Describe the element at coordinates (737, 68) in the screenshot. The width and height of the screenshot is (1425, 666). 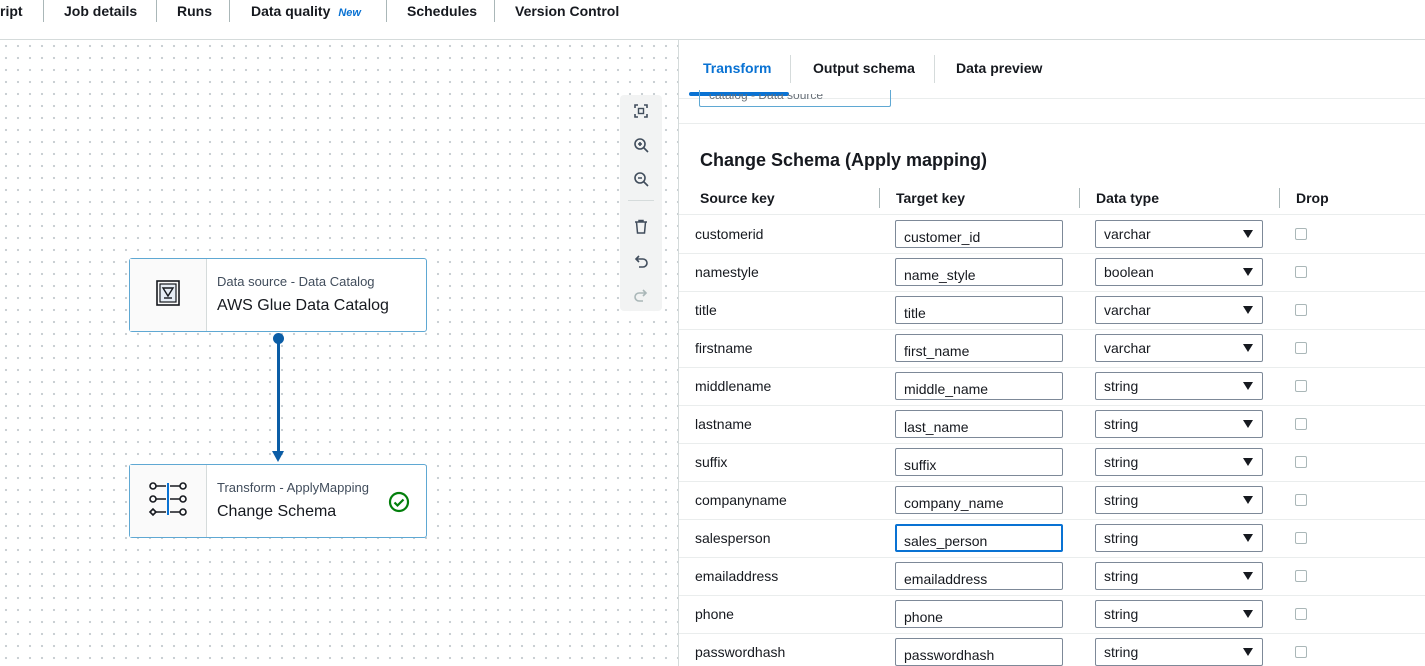
I see `tab-transform: Transform` at that location.